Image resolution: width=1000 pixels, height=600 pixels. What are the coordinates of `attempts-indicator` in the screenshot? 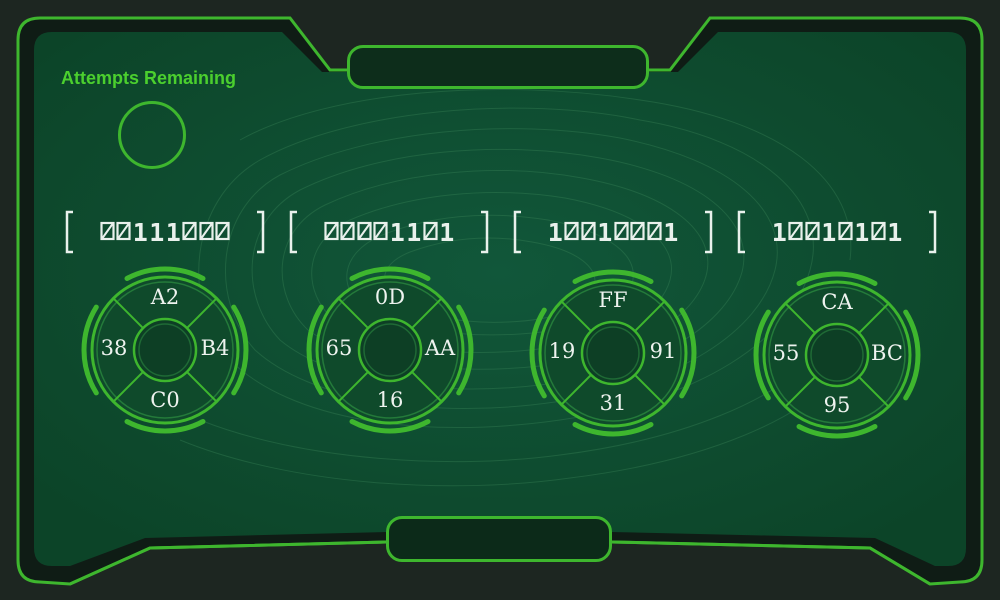 It's located at (152, 135).